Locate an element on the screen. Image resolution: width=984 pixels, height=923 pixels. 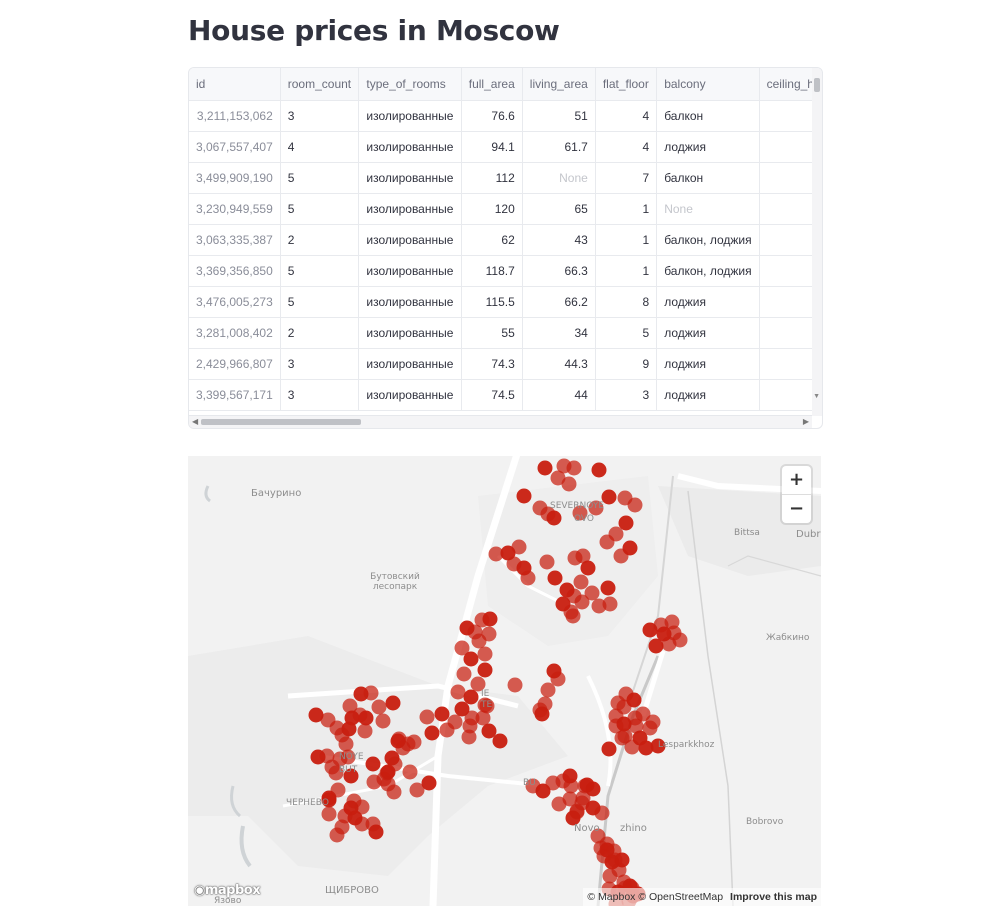
table-row: 3,399,567,171 3 изолированные 74.5 44 3 лоджия is located at coordinates (505, 395).